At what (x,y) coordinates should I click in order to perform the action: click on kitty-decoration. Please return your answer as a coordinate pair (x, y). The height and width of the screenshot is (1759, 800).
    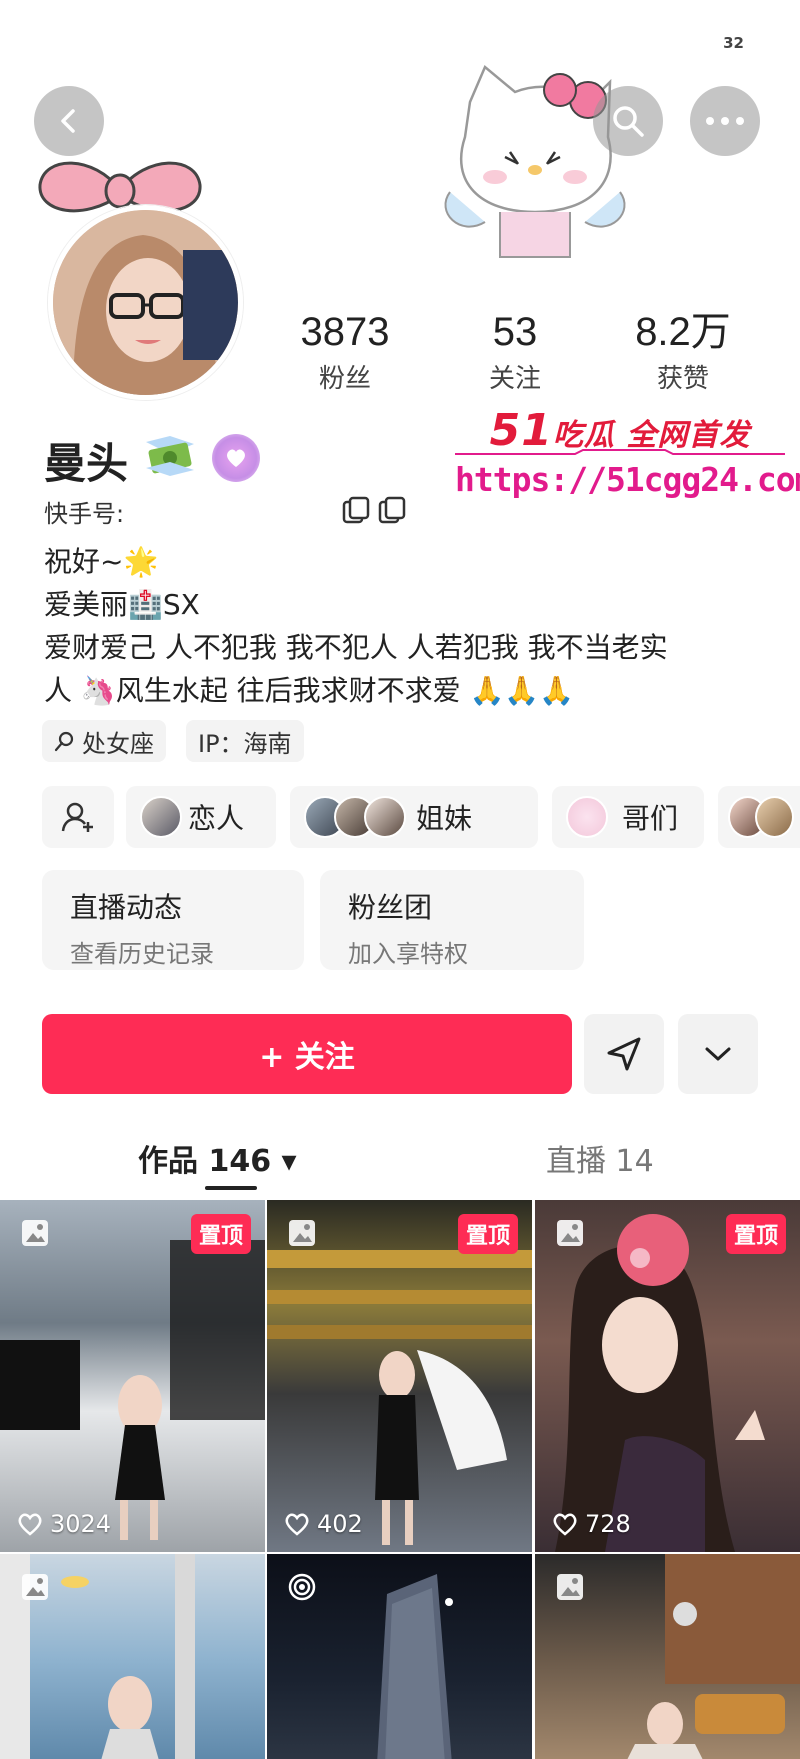
    Looking at the image, I should click on (535, 161).